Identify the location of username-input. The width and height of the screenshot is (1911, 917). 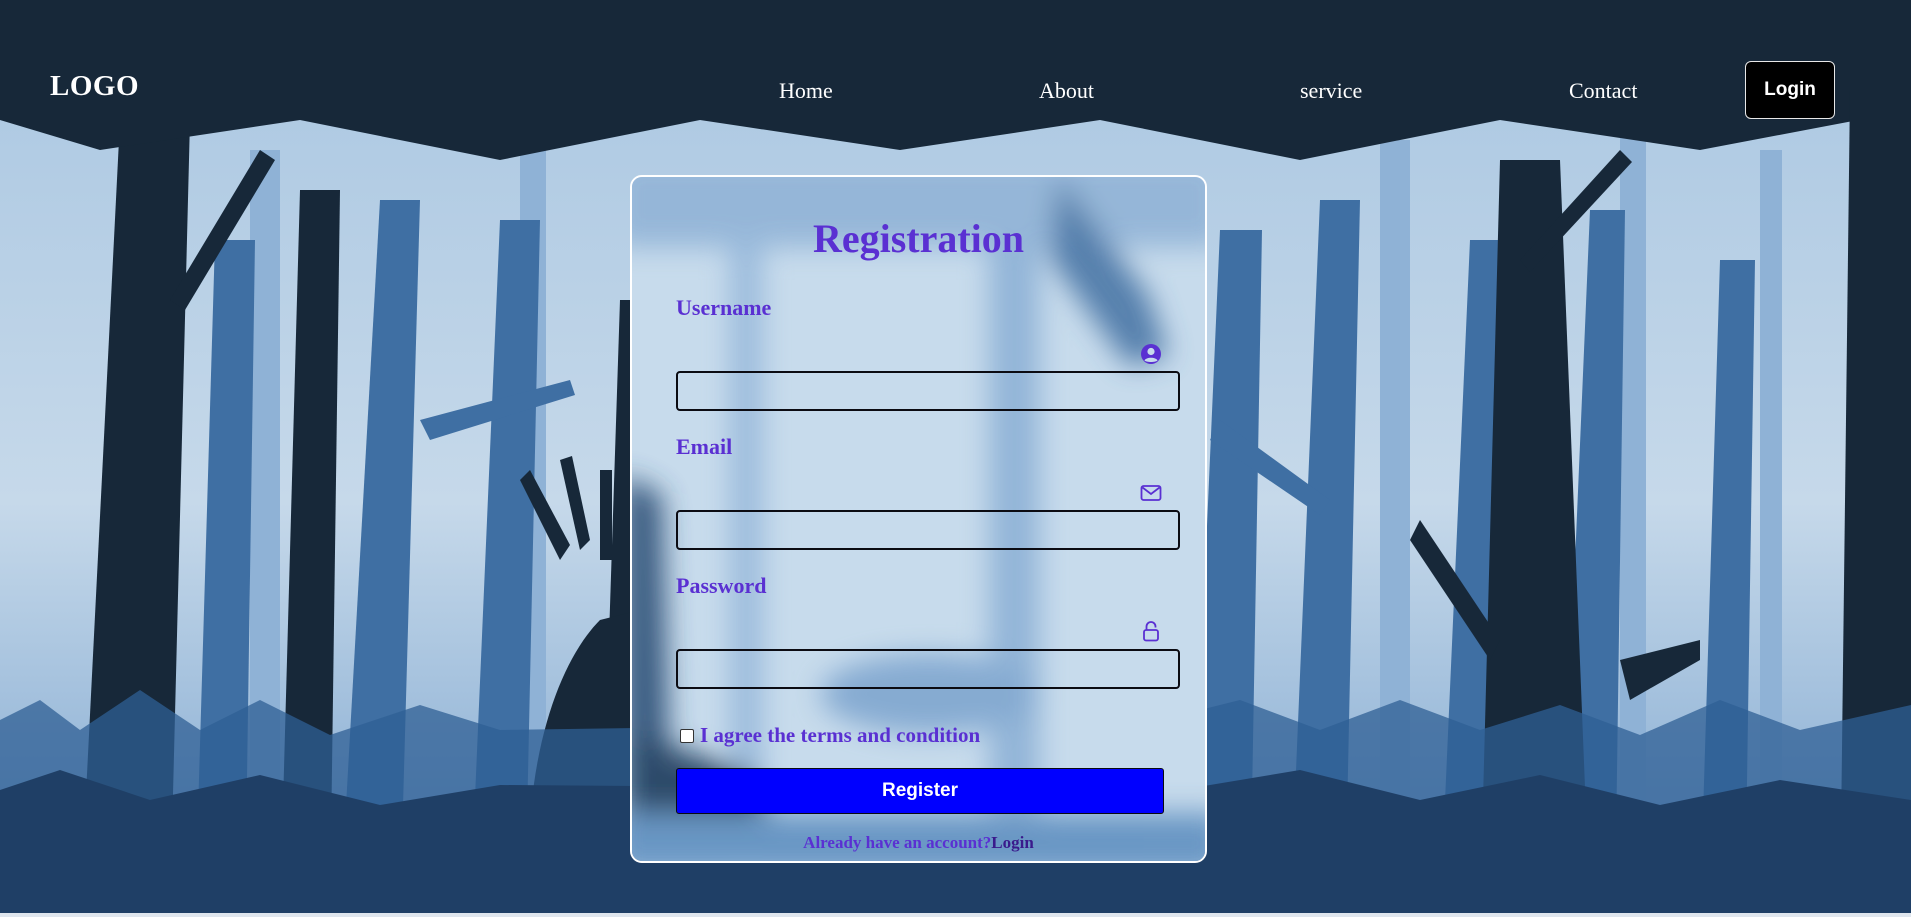
(928, 391).